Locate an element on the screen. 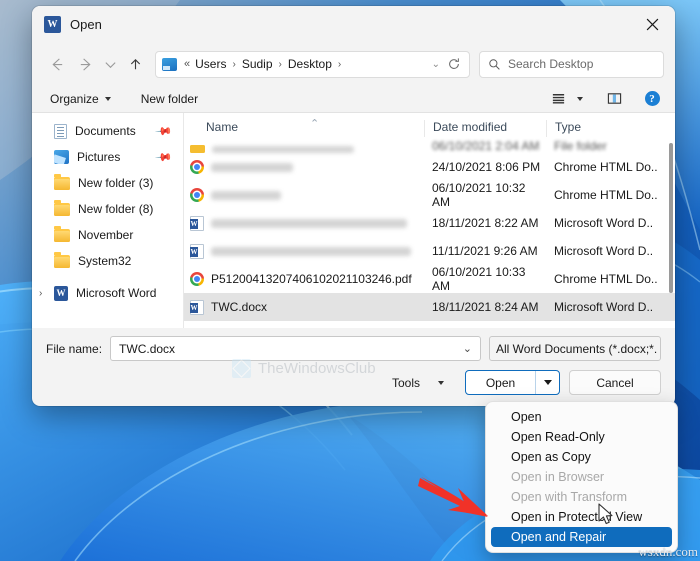  column-header-name-label: Name is located at coordinates (222, 127).